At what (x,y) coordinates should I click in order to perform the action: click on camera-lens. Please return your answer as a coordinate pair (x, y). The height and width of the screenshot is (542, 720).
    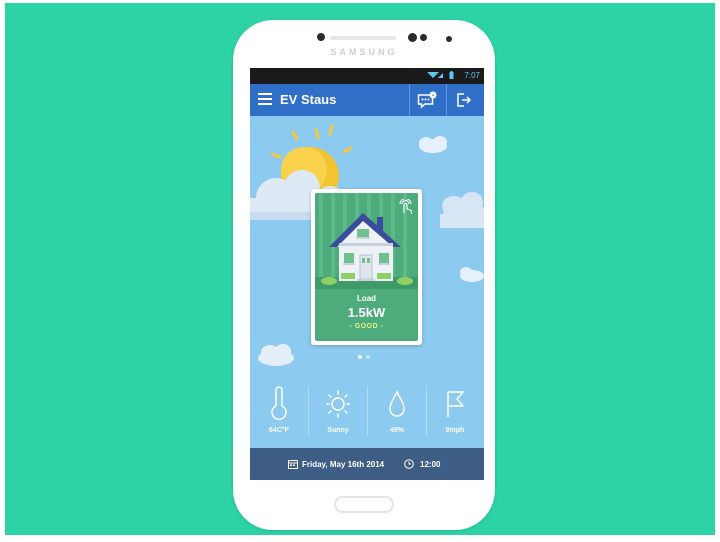
    Looking at the image, I should click on (412, 37).